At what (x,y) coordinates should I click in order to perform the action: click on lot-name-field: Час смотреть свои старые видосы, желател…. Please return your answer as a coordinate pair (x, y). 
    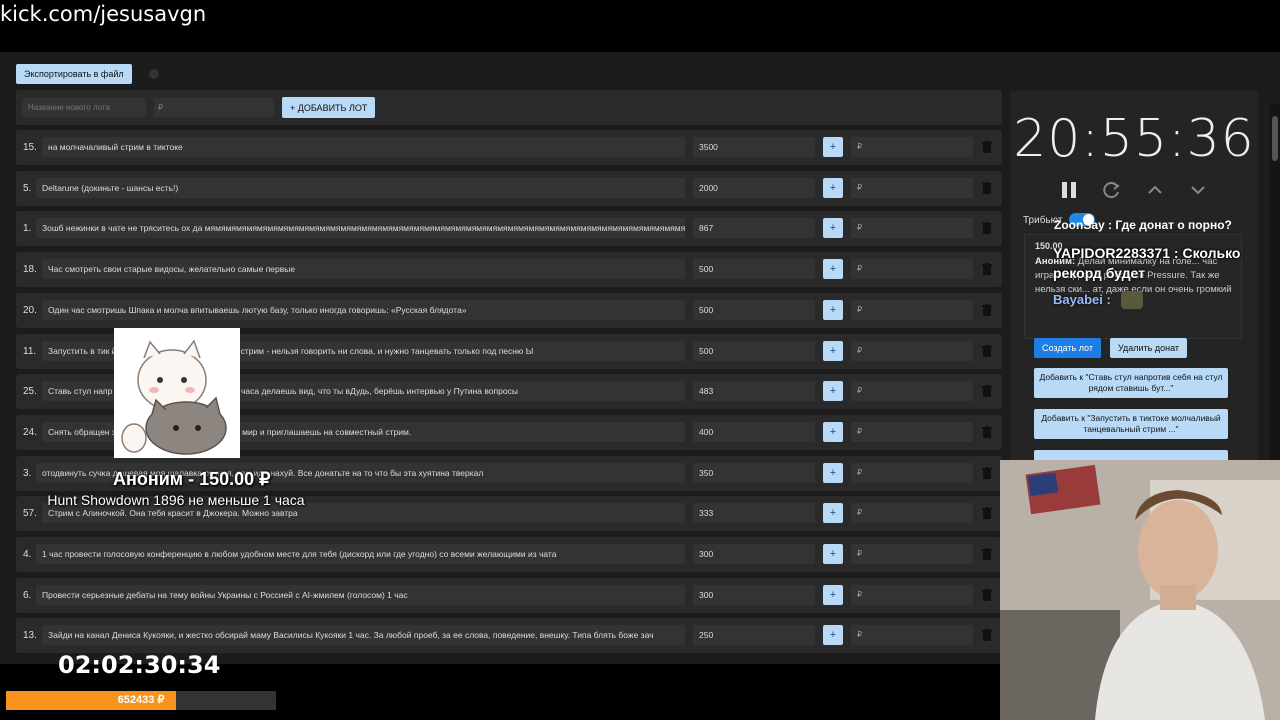
    Looking at the image, I should click on (363, 269).